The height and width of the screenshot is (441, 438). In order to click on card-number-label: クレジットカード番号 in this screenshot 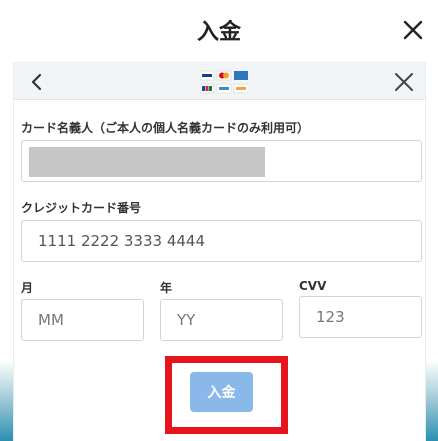, I will do `click(81, 208)`.